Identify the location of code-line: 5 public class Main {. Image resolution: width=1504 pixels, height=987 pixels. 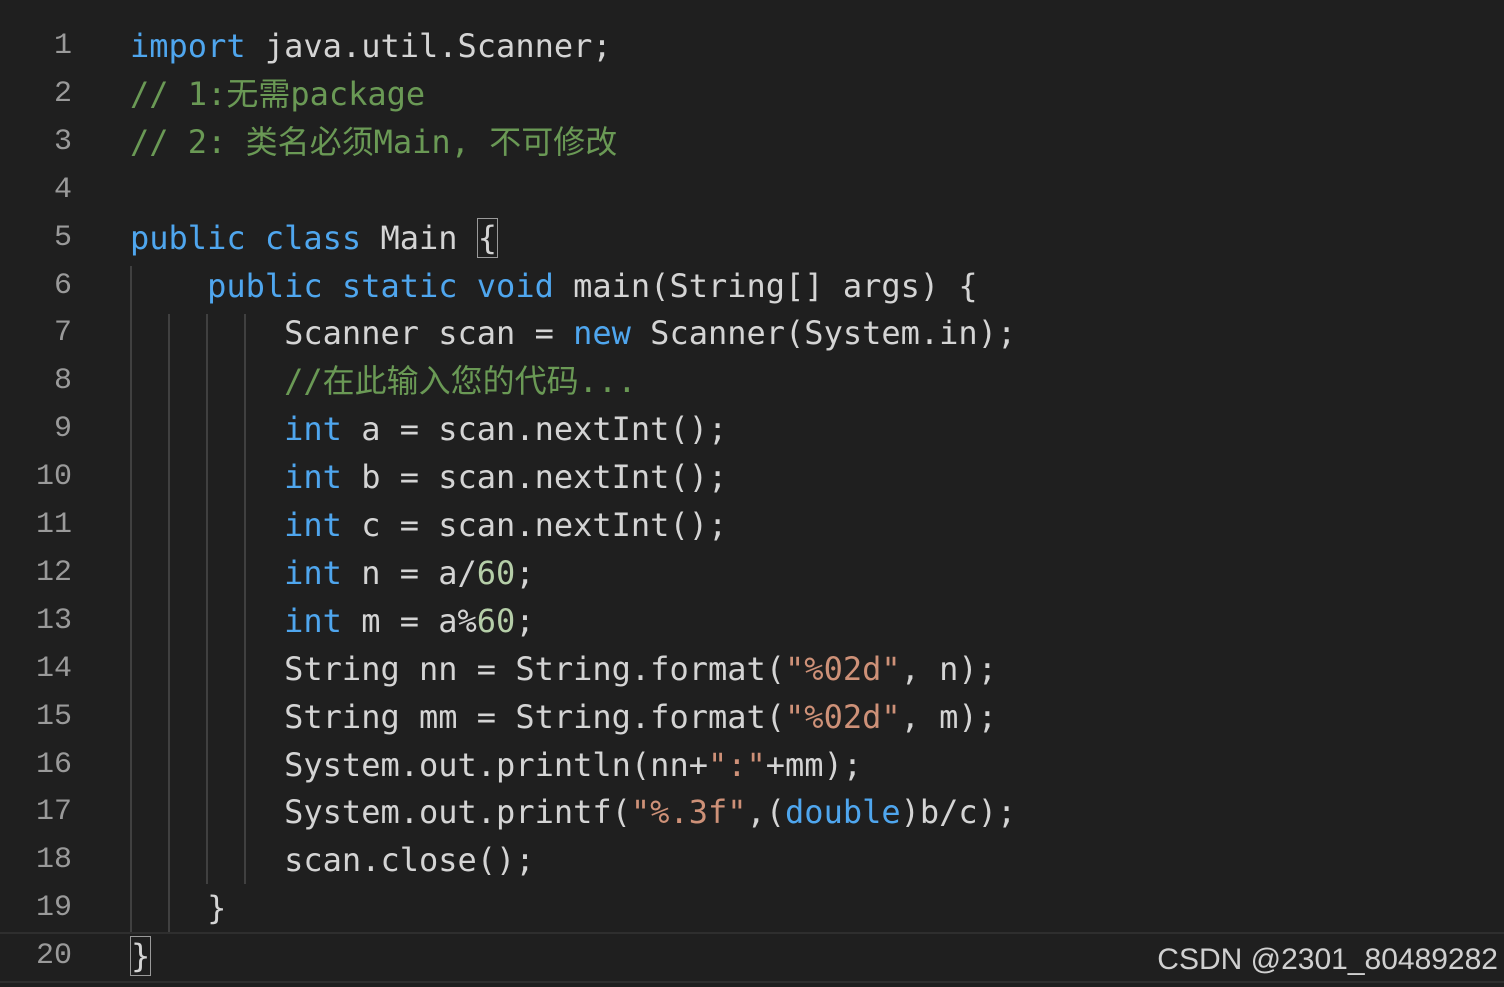
(752, 238).